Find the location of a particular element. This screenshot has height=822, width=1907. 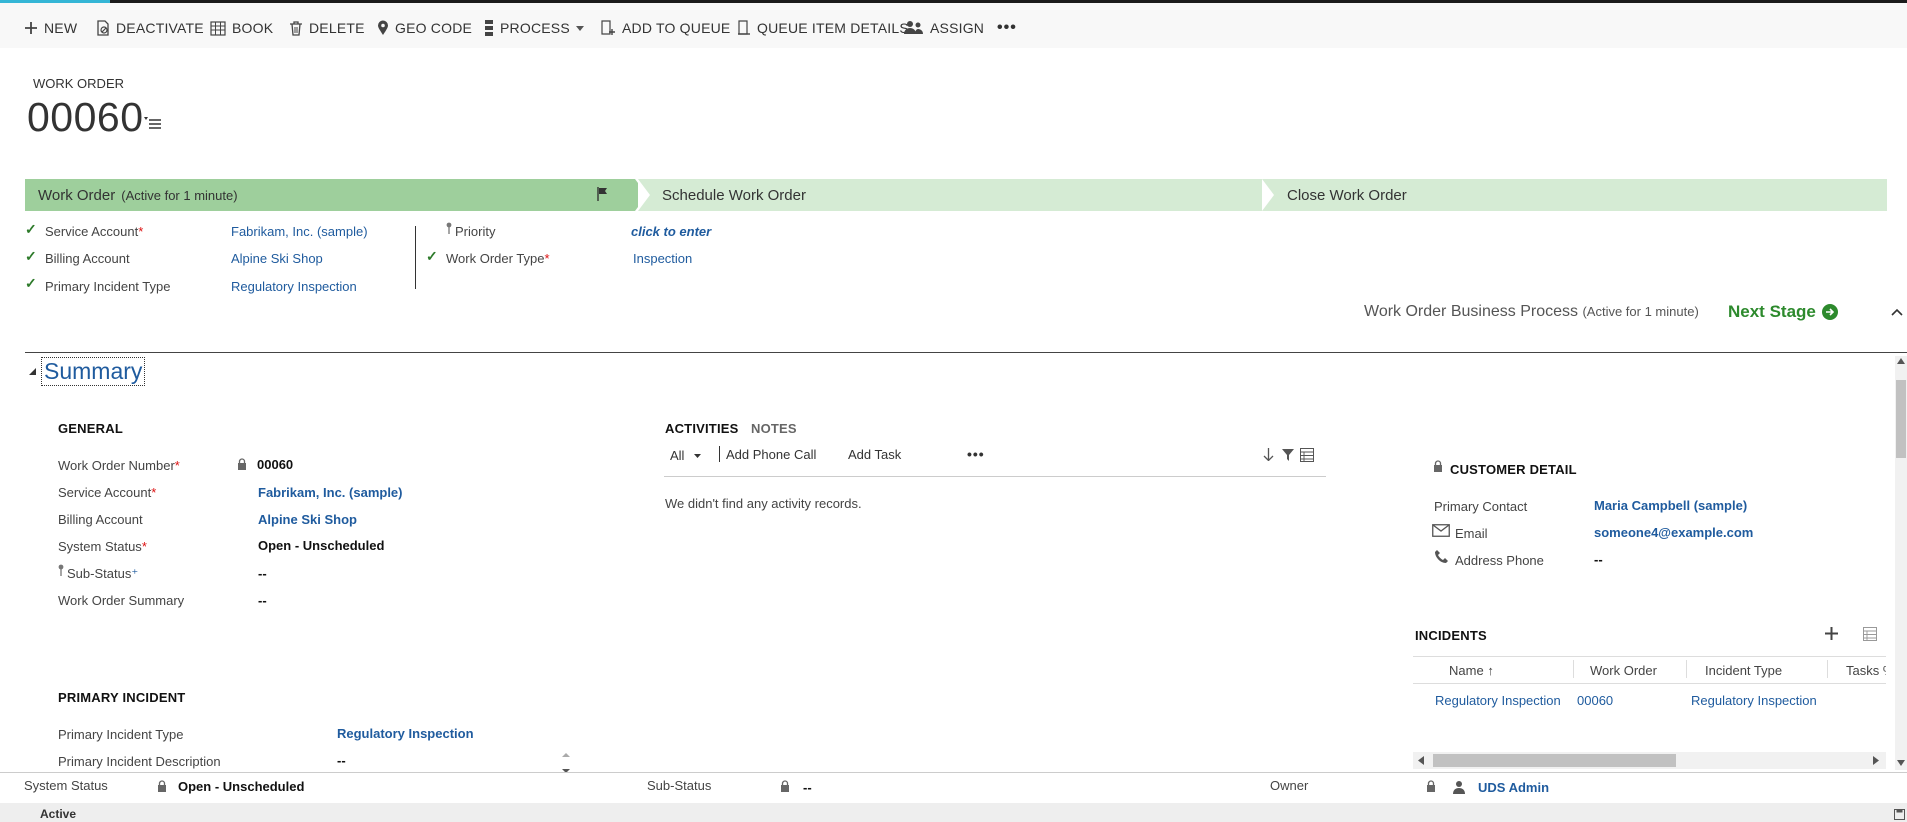

status-bar: Active is located at coordinates (953, 812).